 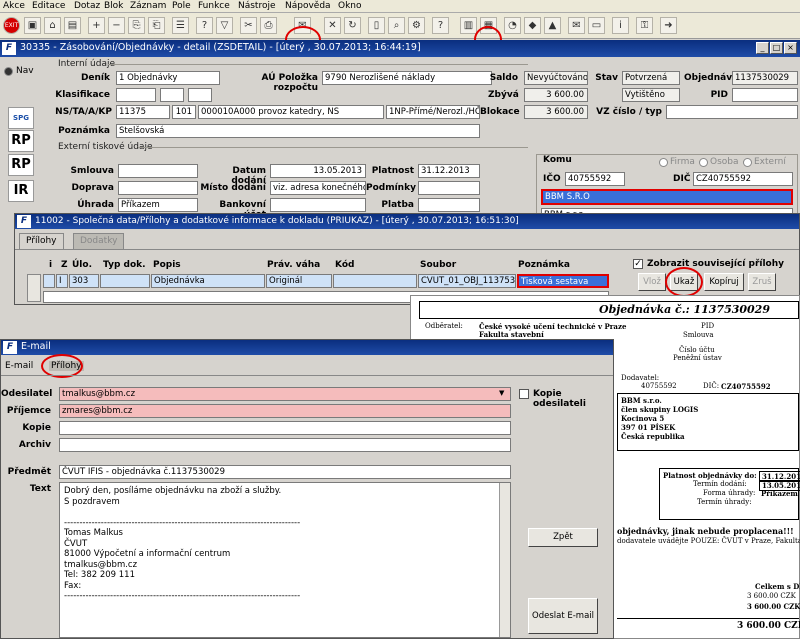 What do you see at coordinates (99, 241) in the screenshot?
I see `tab-dodatky: Dodatky` at bounding box center [99, 241].